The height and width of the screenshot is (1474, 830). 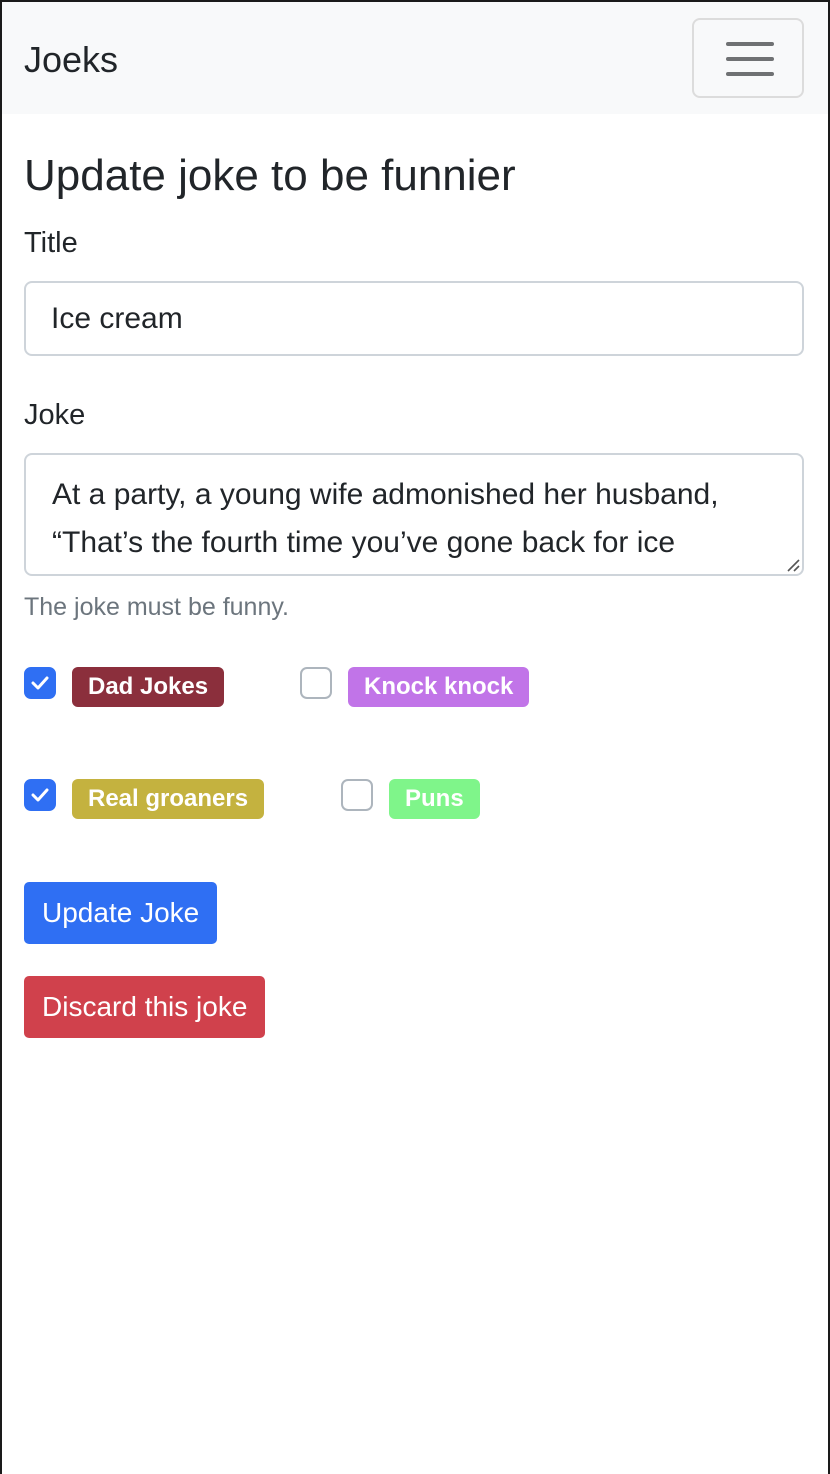 I want to click on brand-link: Joeks, so click(x=71, y=60).